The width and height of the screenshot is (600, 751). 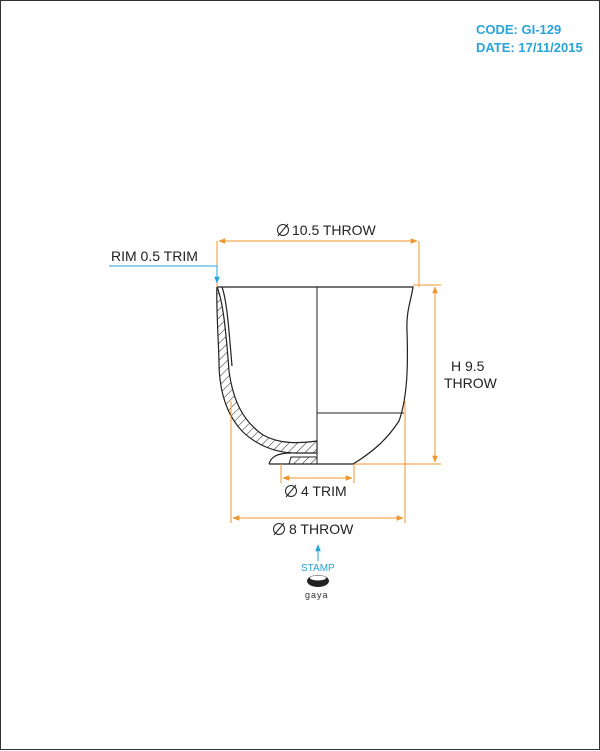 What do you see at coordinates (471, 383) in the screenshot?
I see `height-label-line2: THROW` at bounding box center [471, 383].